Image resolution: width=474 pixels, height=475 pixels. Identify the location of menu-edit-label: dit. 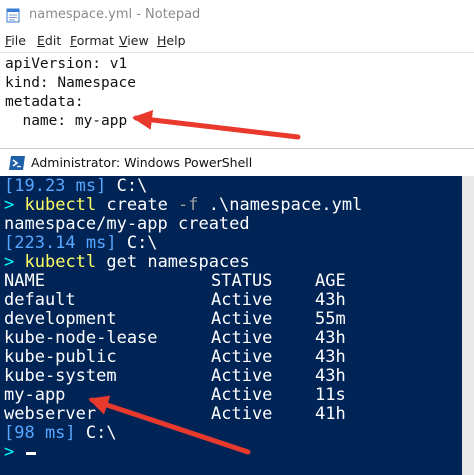
(53, 40).